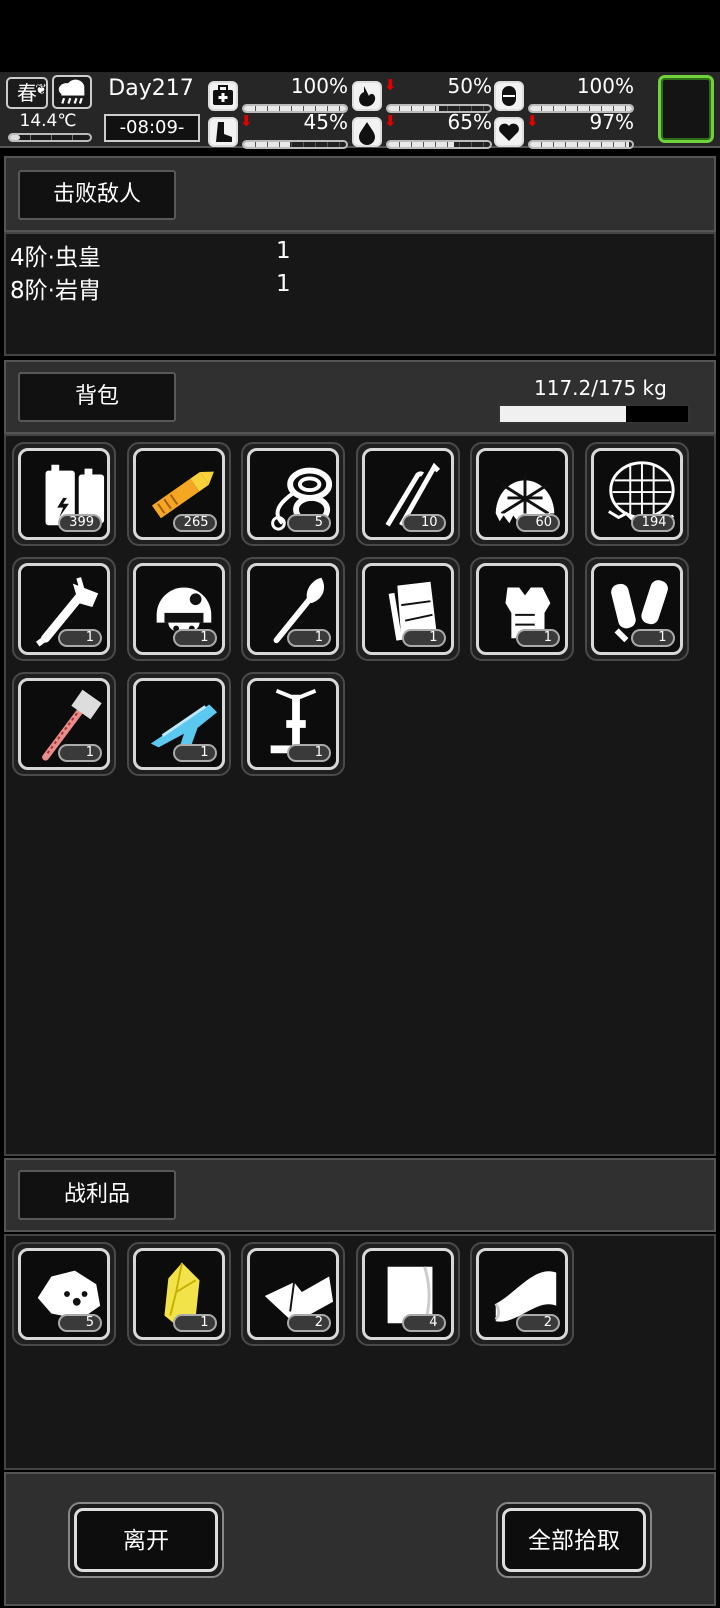 The width and height of the screenshot is (720, 1608). What do you see at coordinates (97, 1195) in the screenshot?
I see `loot-title: 战利品` at bounding box center [97, 1195].